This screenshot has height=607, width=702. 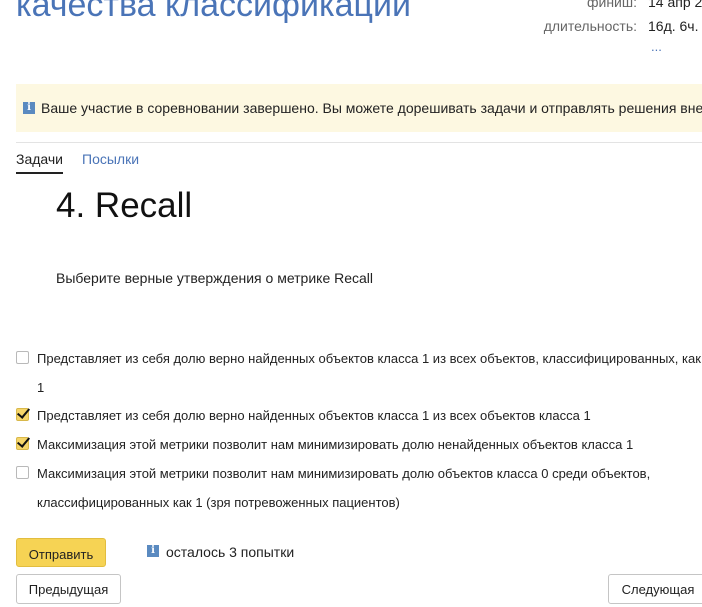 I want to click on duration-value: 16д. 6ч., so click(x=673, y=26).